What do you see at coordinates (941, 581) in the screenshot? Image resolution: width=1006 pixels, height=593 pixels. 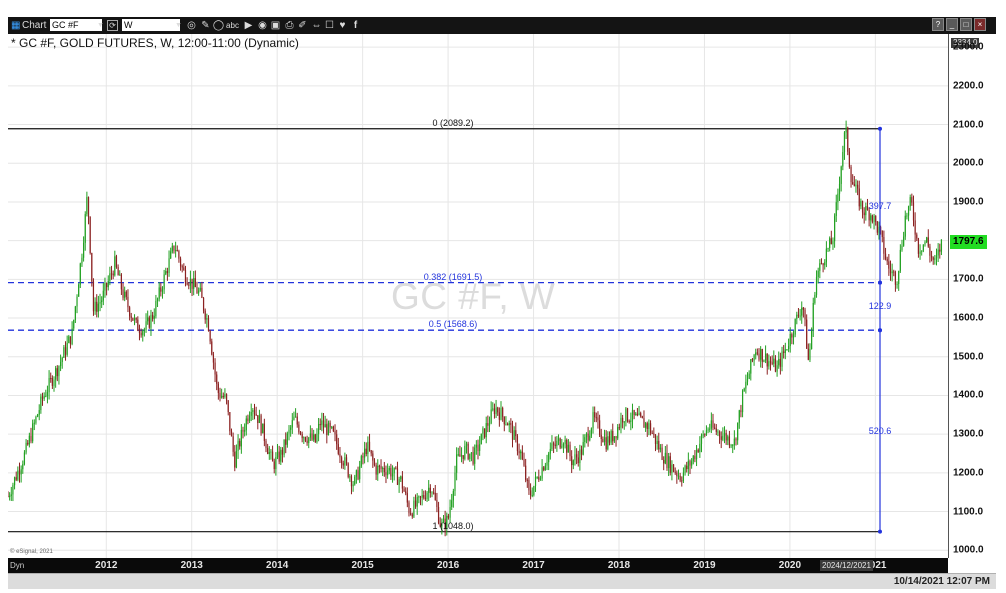 I see `status-datetime: 10/14/2021 12:07 PM` at bounding box center [941, 581].